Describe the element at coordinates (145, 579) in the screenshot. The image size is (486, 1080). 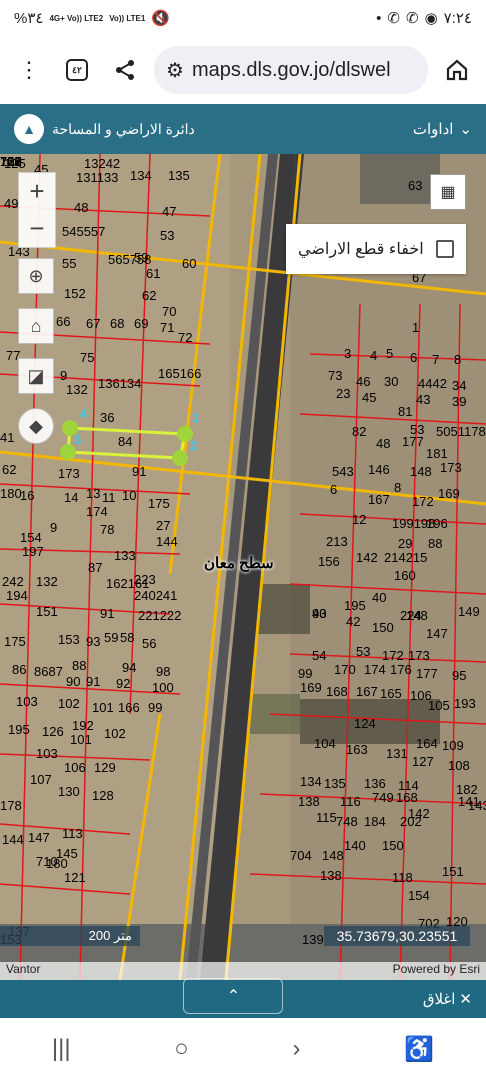
I see `parcel-number: 223` at that location.